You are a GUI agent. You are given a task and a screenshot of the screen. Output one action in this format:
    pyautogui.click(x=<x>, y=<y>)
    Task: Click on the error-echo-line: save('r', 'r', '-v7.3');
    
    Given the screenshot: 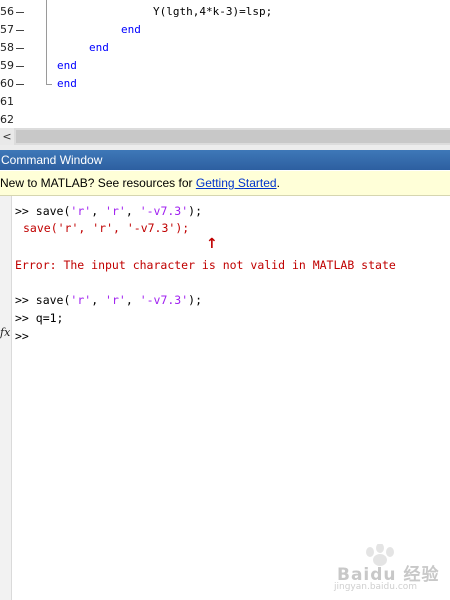 What is the action you would take?
    pyautogui.click(x=106, y=228)
    